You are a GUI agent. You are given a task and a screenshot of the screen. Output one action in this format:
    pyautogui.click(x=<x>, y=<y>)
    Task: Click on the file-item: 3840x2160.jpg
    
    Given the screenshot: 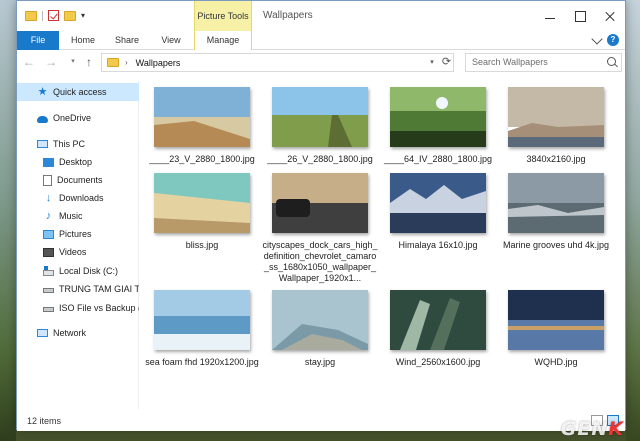 What is the action you would take?
    pyautogui.click(x=556, y=126)
    